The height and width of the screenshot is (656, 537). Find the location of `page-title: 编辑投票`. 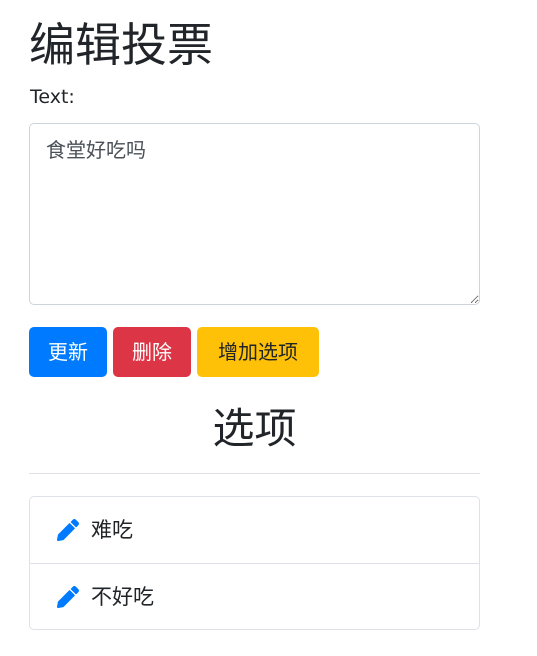

page-title: 编辑投票 is located at coordinates (121, 45).